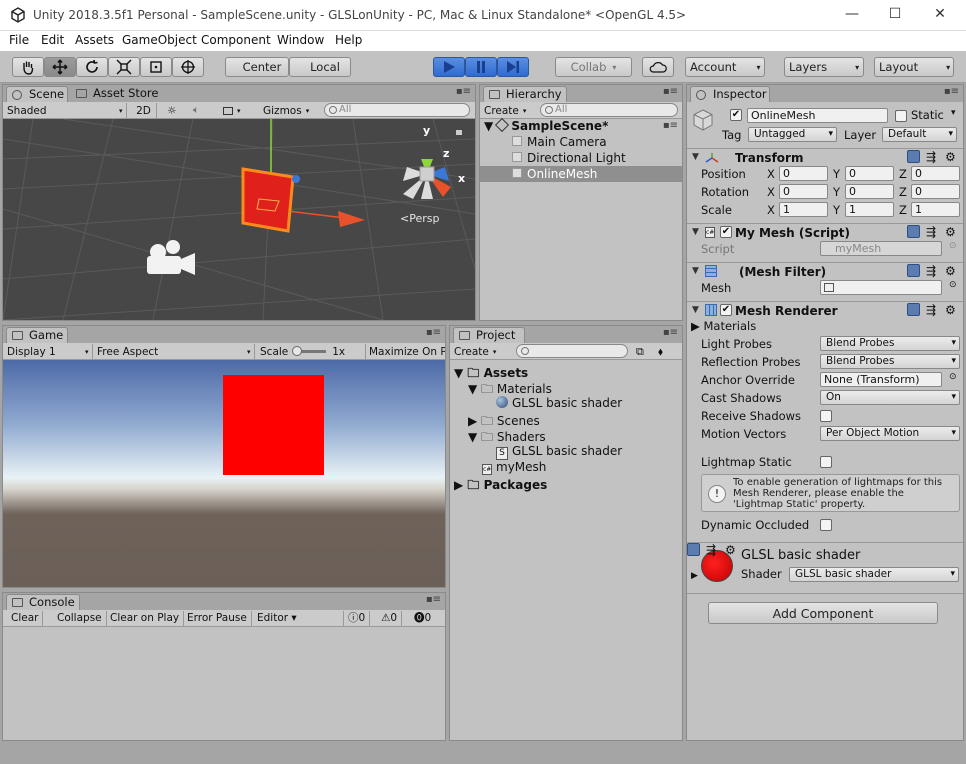 The height and width of the screenshot is (764, 966). What do you see at coordinates (159, 40) in the screenshot?
I see `menu-gameobject: GameObject` at bounding box center [159, 40].